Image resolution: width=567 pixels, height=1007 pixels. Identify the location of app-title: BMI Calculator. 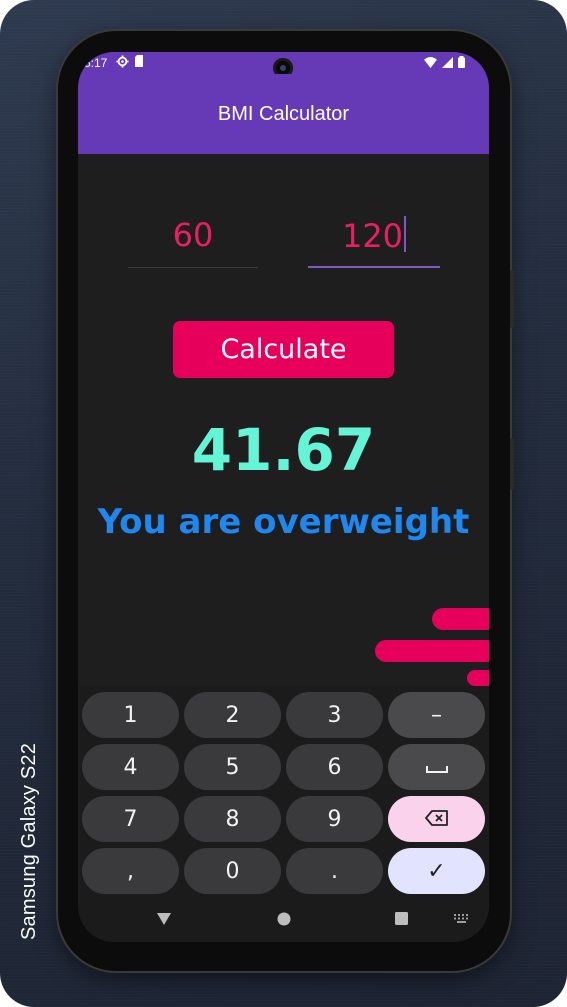
(283, 114).